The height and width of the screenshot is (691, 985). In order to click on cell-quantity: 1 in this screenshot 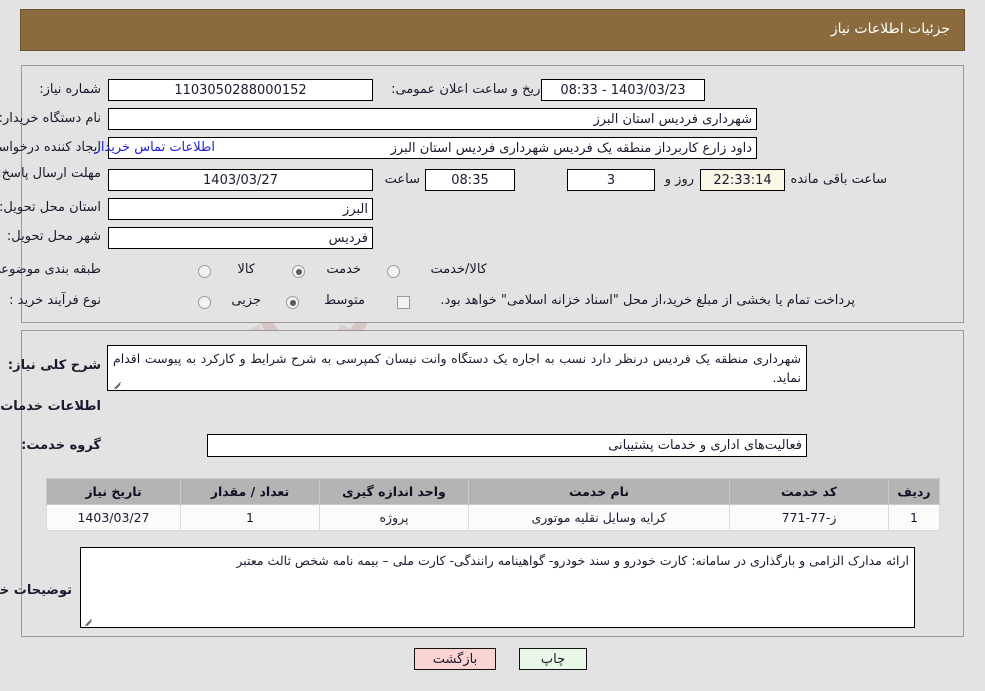, I will do `click(250, 517)`.